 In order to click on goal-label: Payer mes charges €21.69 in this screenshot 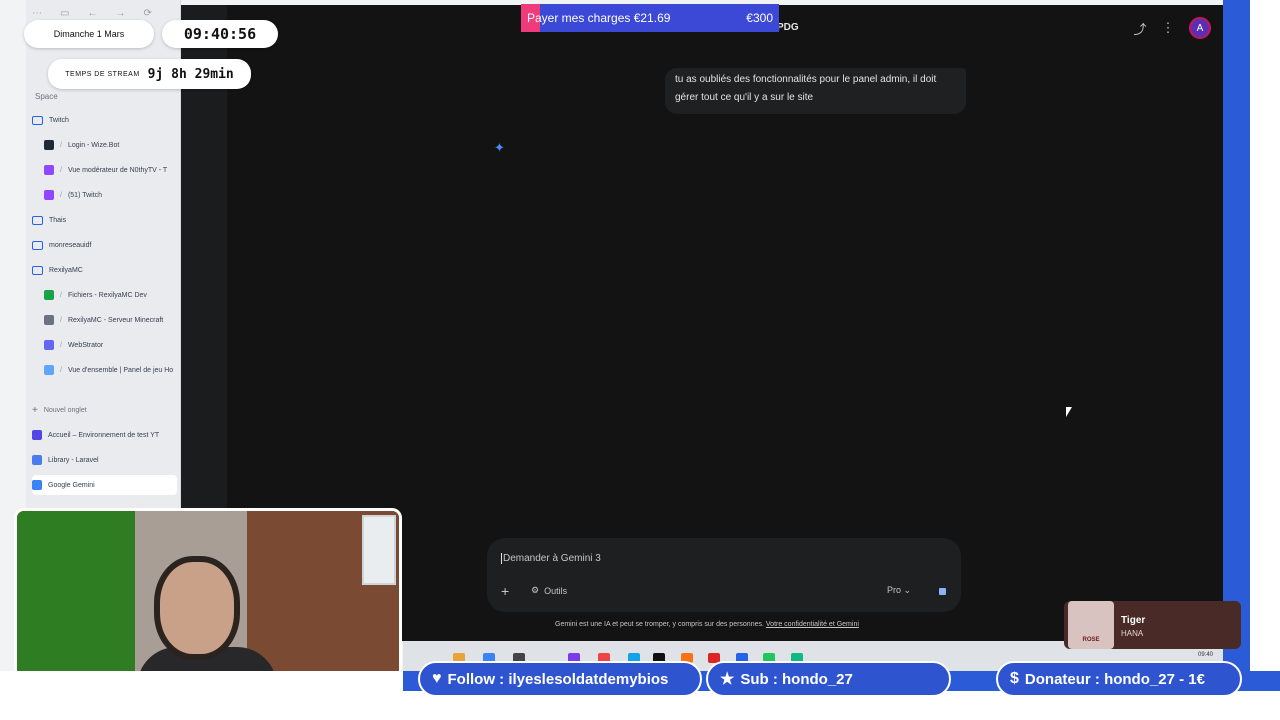, I will do `click(599, 18)`.